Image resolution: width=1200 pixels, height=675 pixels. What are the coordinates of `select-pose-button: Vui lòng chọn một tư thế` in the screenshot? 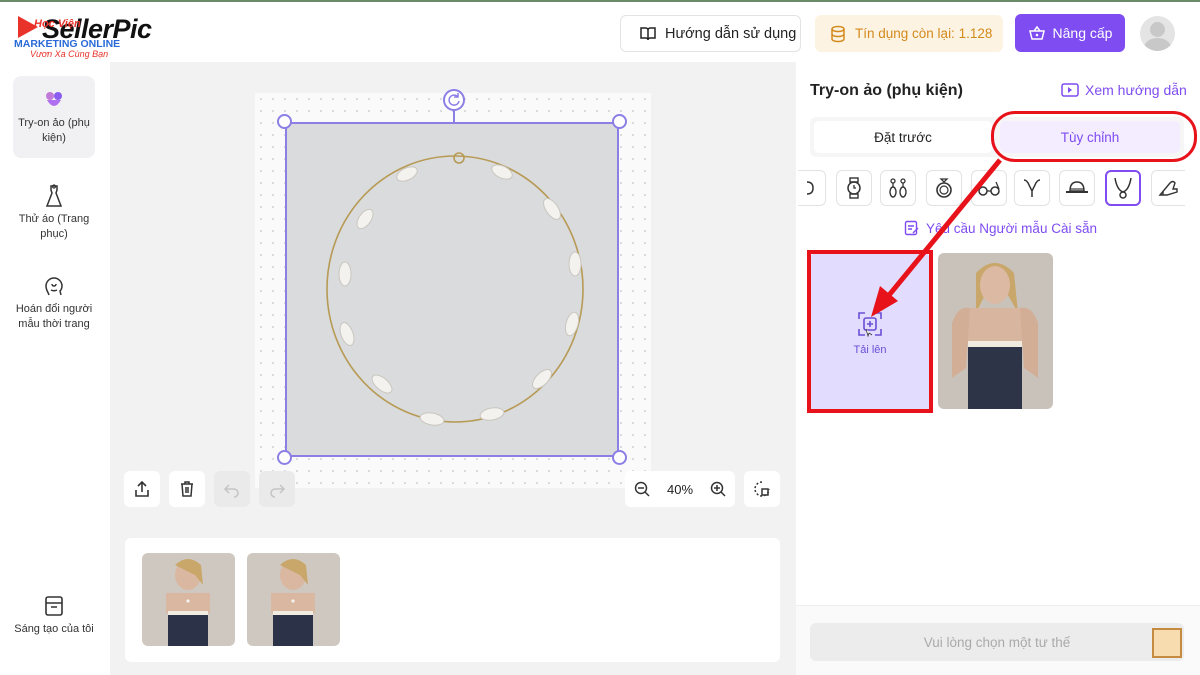 It's located at (997, 642).